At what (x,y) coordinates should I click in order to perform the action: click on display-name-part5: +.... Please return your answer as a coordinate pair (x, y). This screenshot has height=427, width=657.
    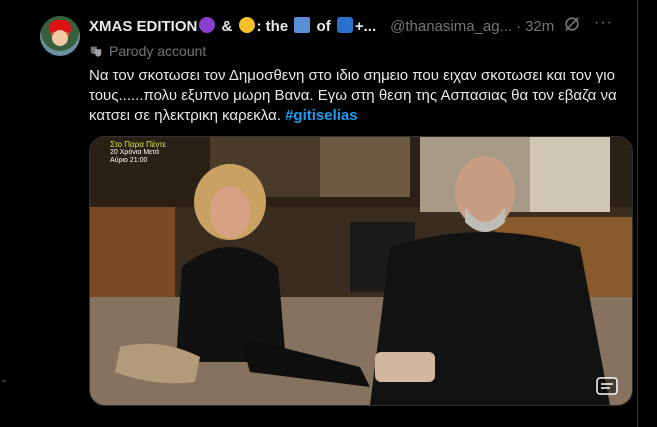
    Looking at the image, I should click on (365, 26).